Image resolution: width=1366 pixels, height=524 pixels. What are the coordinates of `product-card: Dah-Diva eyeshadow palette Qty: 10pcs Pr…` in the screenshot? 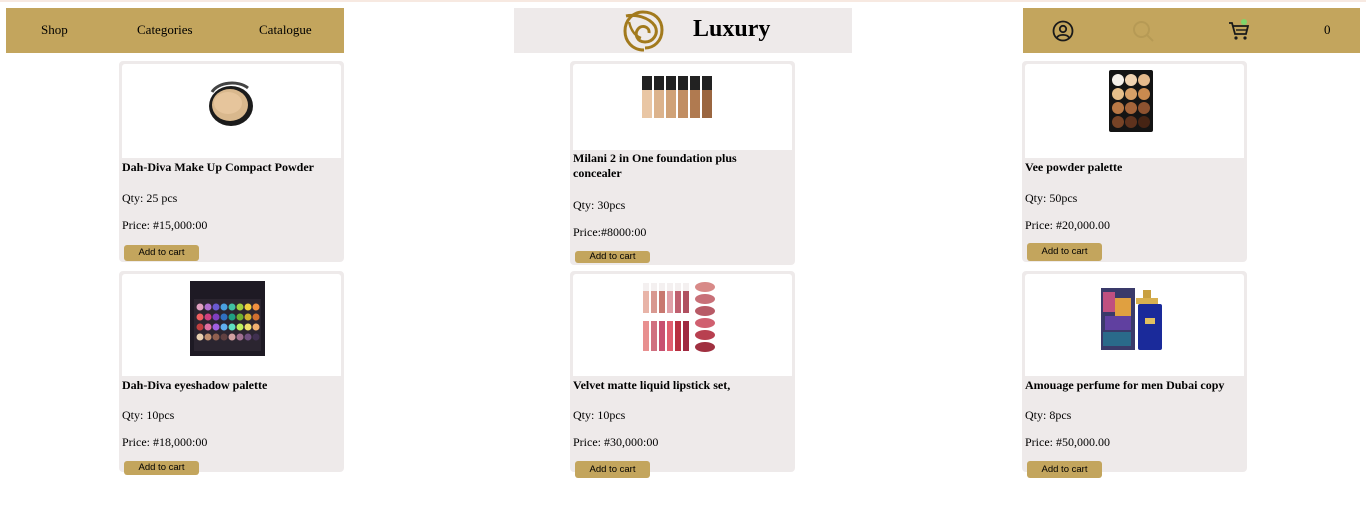 It's located at (231, 373).